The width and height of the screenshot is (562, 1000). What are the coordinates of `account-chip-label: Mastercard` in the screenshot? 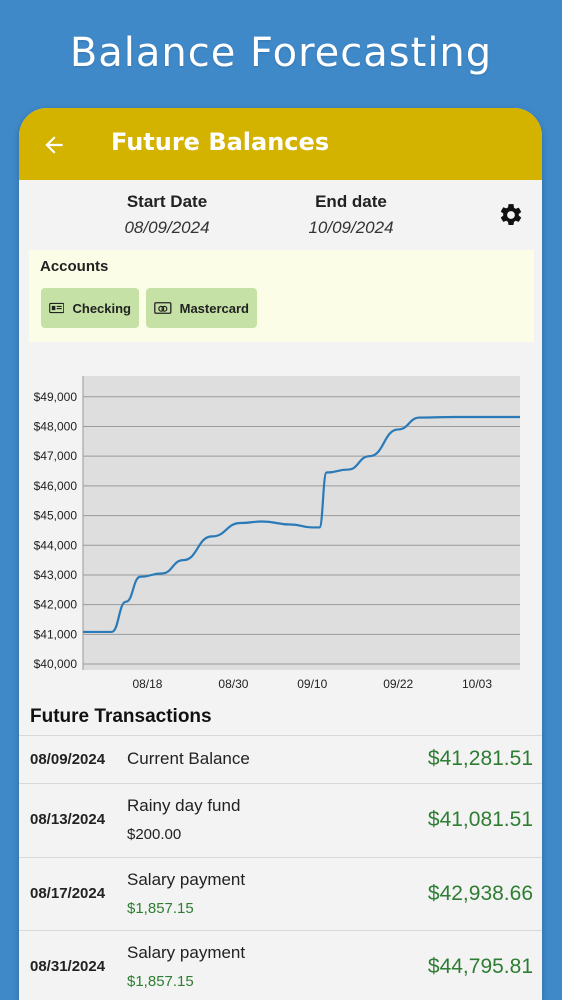 It's located at (214, 308).